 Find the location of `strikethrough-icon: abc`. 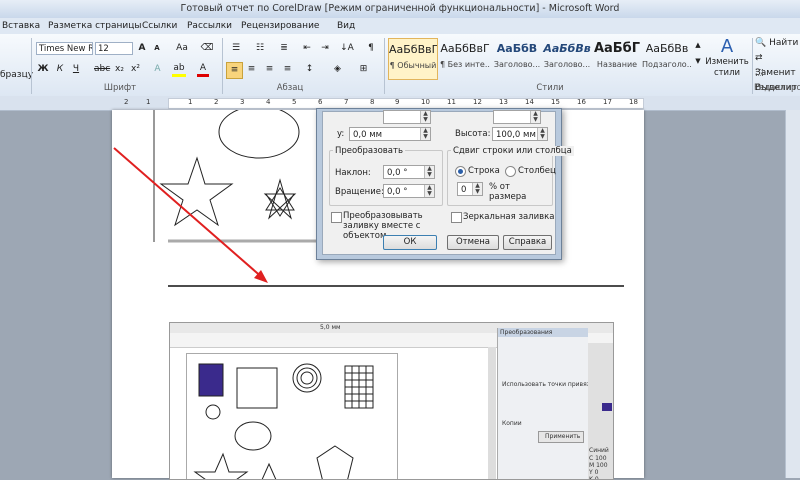

strikethrough-icon: abc is located at coordinates (102, 69).